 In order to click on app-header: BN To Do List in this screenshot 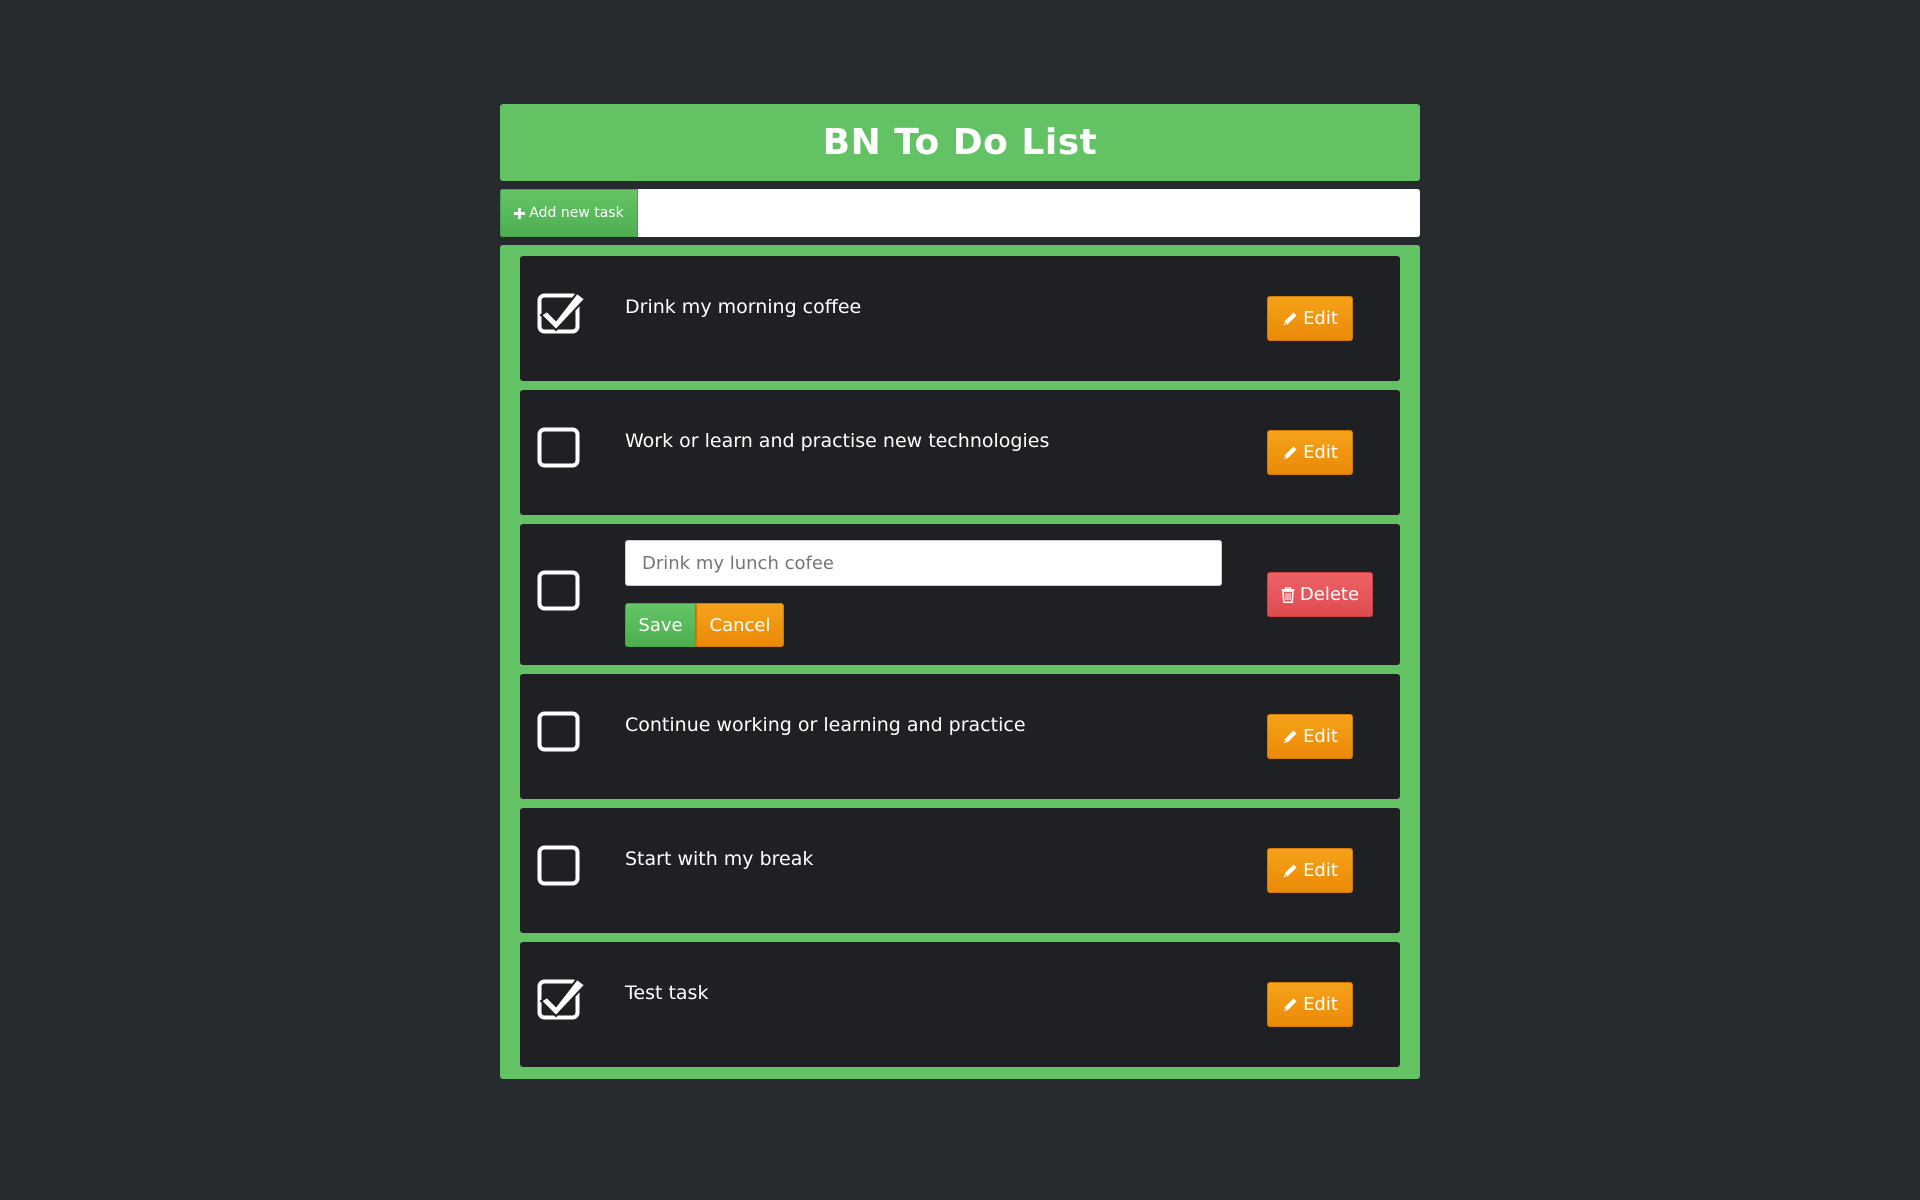, I will do `click(960, 142)`.